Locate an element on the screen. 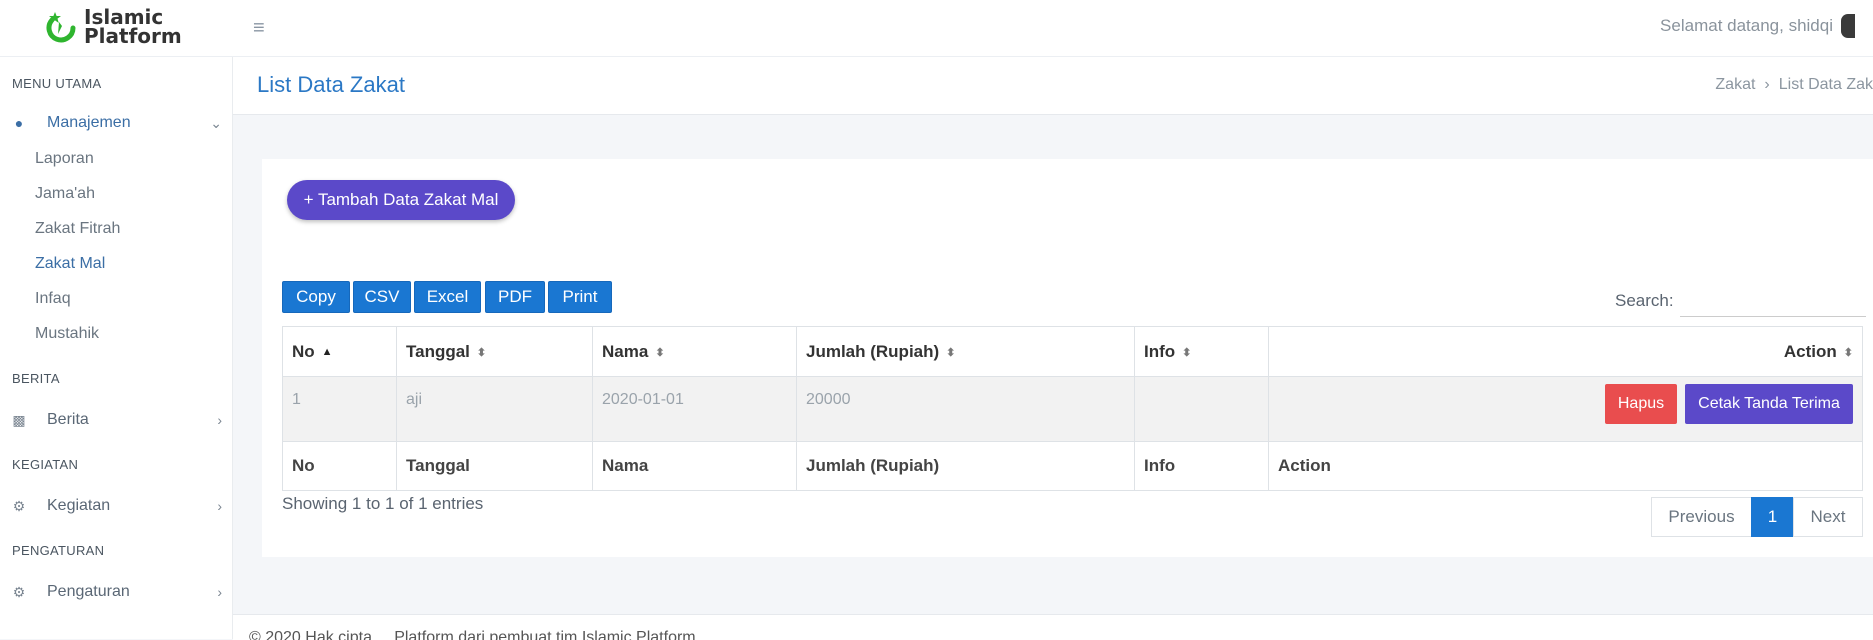  sidebar-item-label: Kegiatan is located at coordinates (79, 505).